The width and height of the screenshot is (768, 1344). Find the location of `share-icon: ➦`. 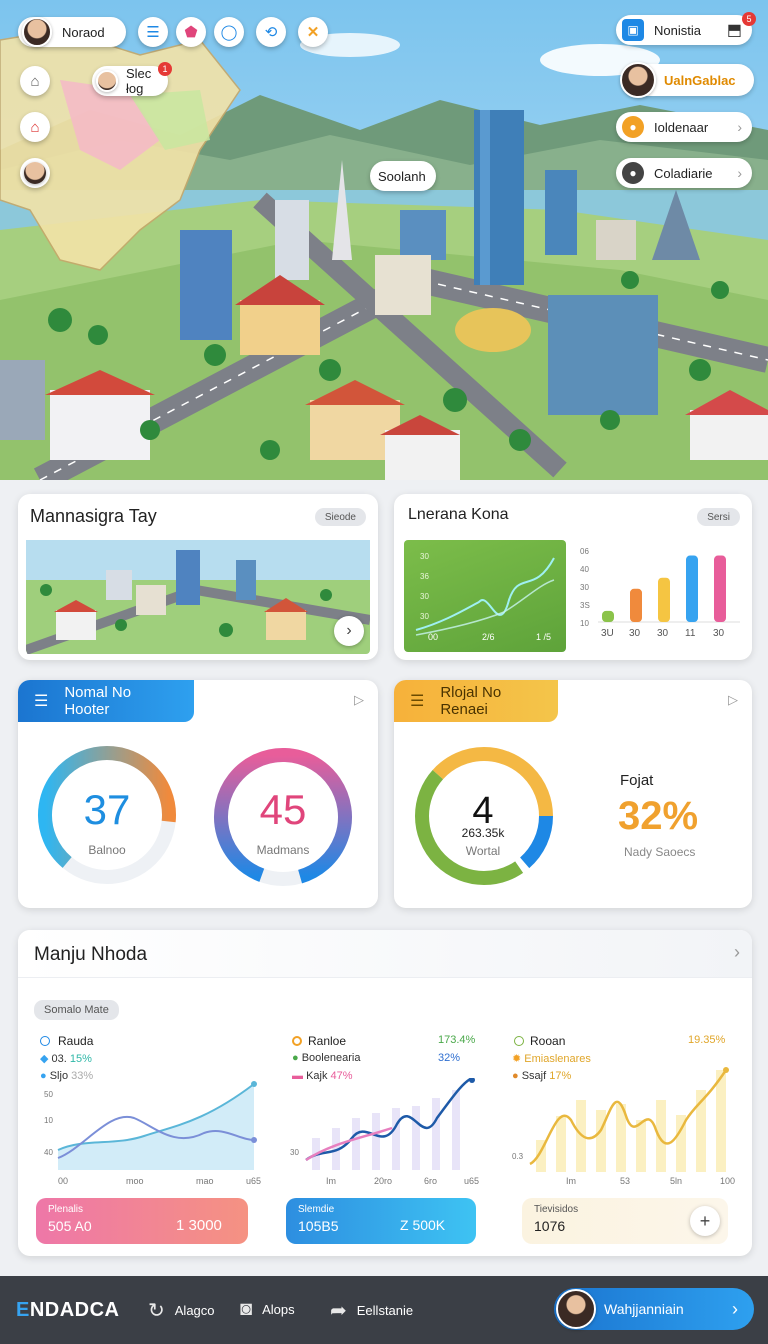

share-icon: ➦ is located at coordinates (338, 1311).